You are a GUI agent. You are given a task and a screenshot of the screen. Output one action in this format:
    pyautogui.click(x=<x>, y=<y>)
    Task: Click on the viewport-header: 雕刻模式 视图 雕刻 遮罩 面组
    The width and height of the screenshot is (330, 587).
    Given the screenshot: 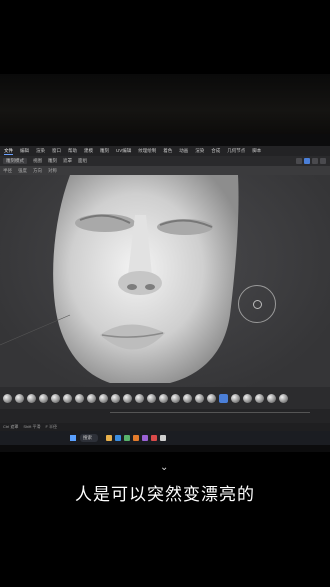 What is the action you would take?
    pyautogui.click(x=165, y=161)
    